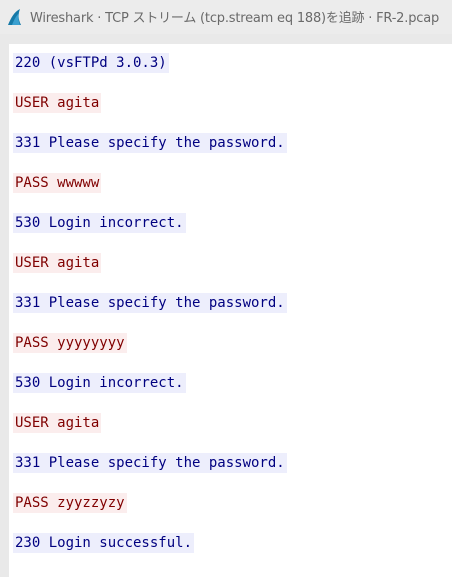 The width and height of the screenshot is (452, 577). What do you see at coordinates (70, 503) in the screenshot?
I see `stream-line-client: PASS zyyzzyzy` at bounding box center [70, 503].